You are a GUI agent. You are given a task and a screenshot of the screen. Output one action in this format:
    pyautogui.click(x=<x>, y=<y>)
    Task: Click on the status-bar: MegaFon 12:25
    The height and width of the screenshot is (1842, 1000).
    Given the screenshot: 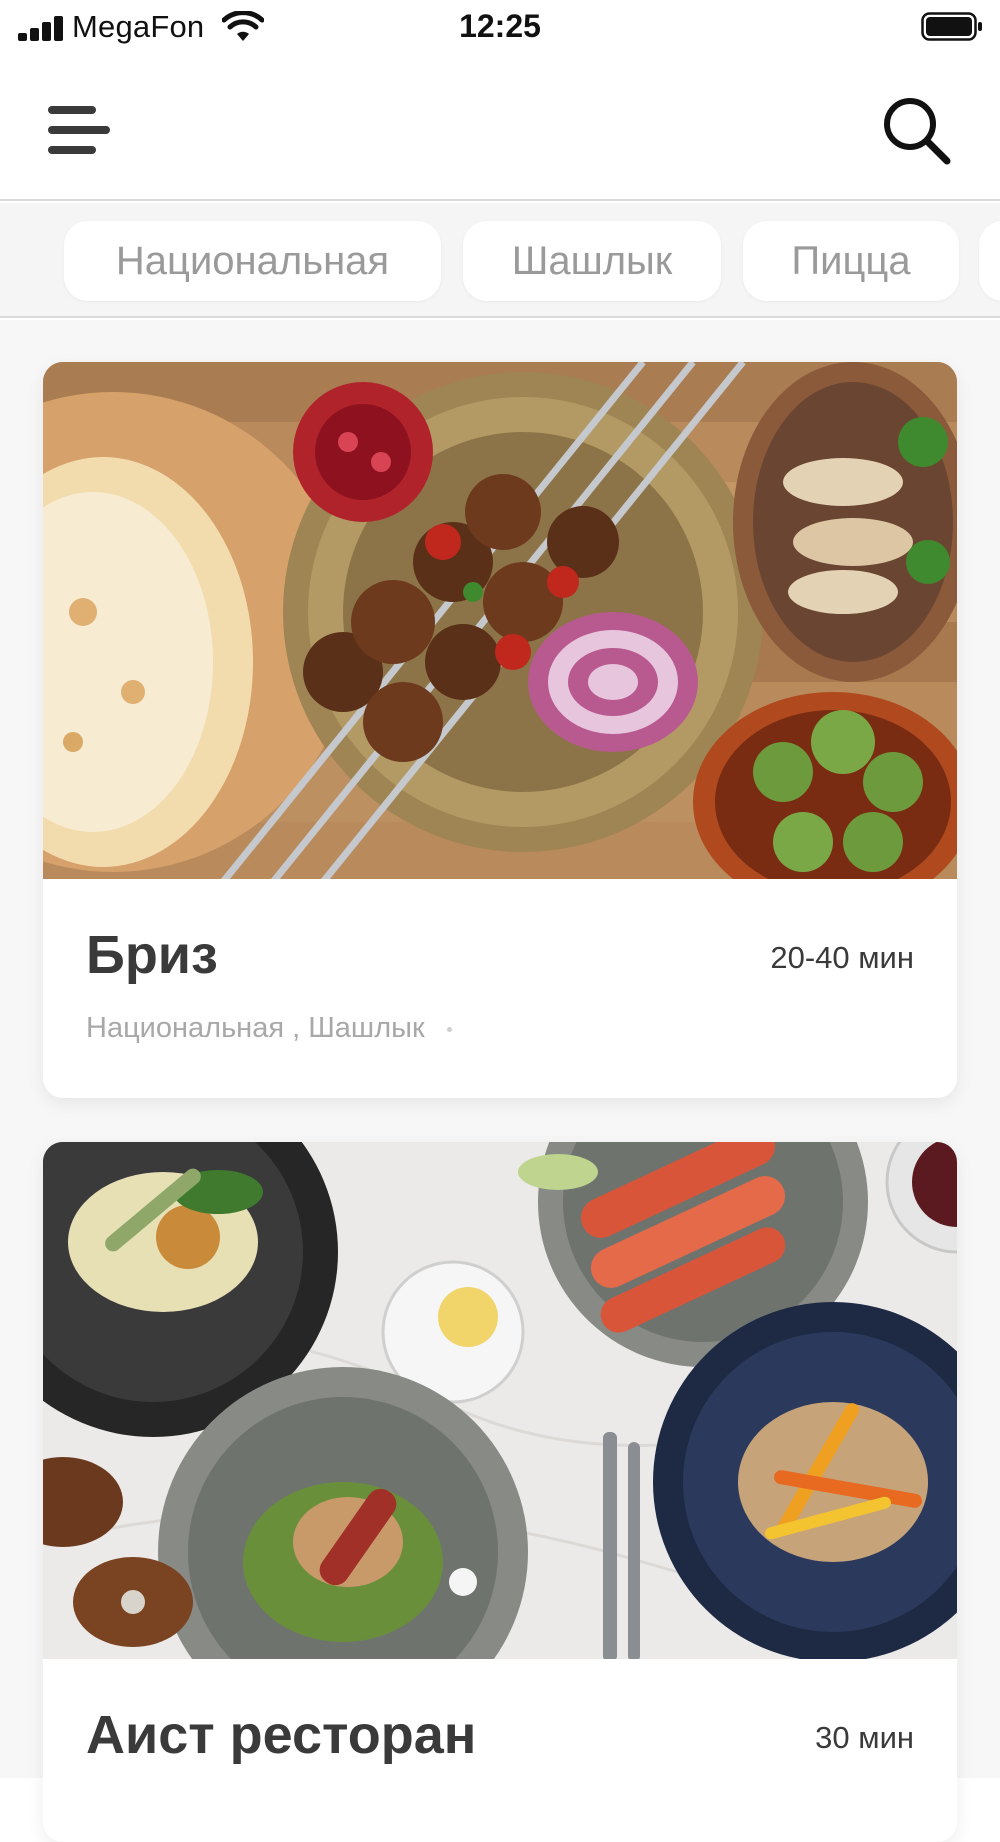 What is the action you would take?
    pyautogui.click(x=500, y=28)
    